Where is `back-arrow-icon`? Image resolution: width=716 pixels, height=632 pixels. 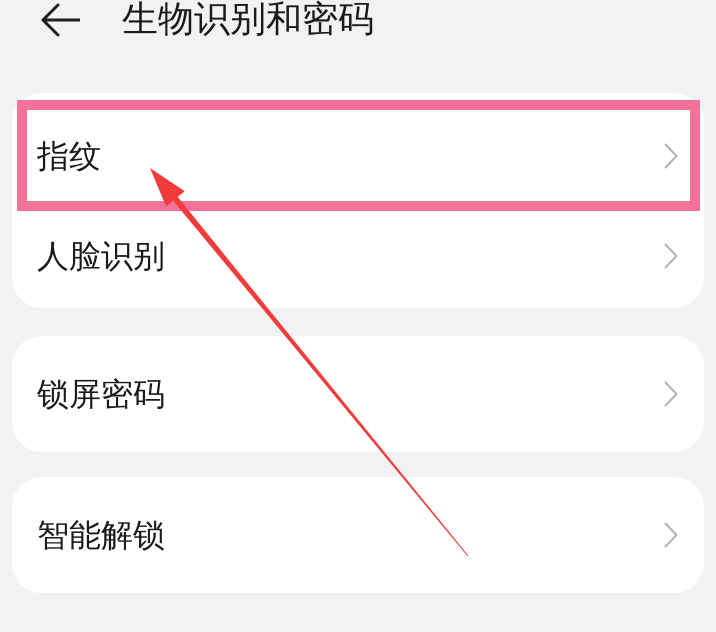
back-arrow-icon is located at coordinates (60, 20).